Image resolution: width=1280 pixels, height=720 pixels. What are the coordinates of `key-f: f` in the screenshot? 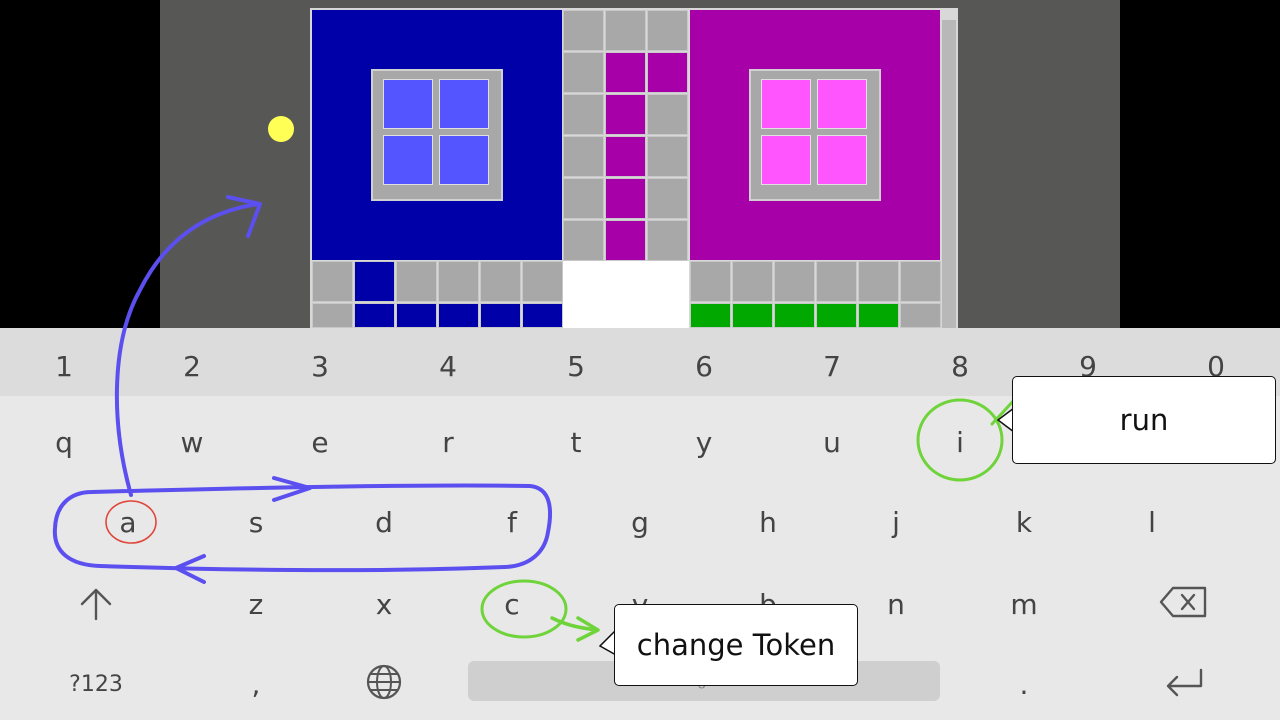 It's located at (512, 522).